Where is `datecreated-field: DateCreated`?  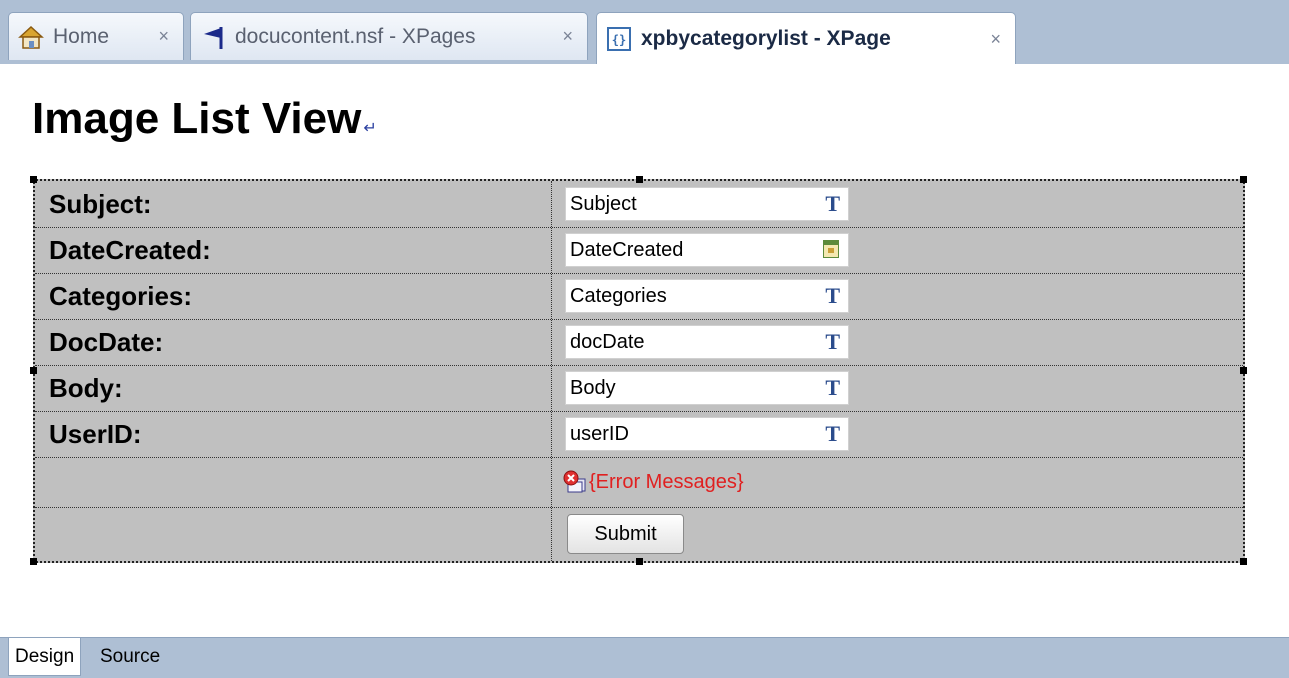 datecreated-field: DateCreated is located at coordinates (707, 250).